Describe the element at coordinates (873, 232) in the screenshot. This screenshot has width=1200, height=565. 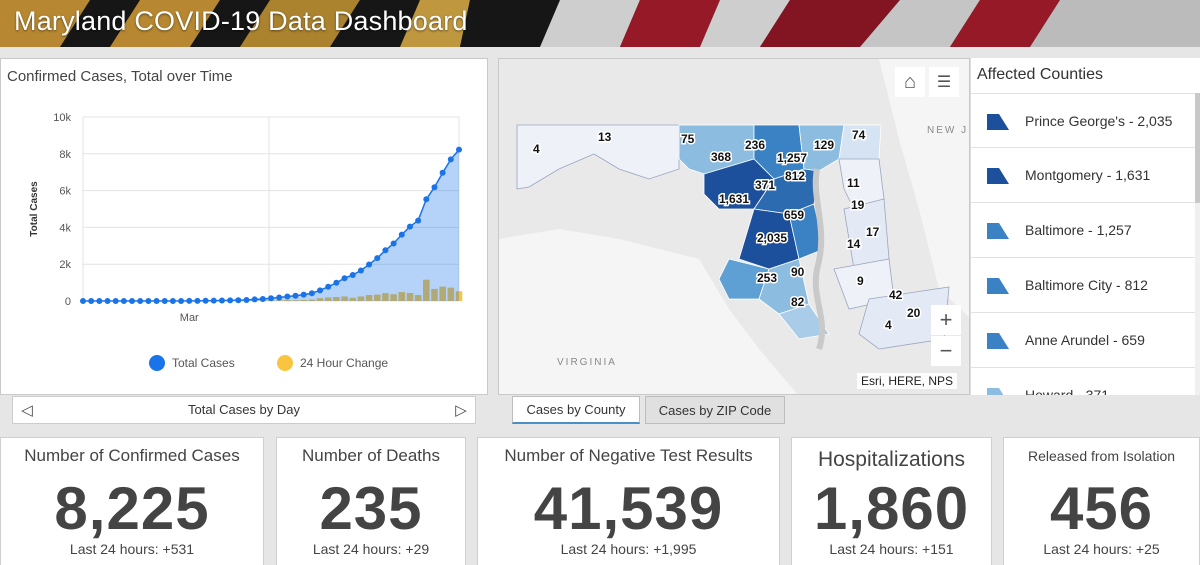
I see `county-count-label: 17` at that location.